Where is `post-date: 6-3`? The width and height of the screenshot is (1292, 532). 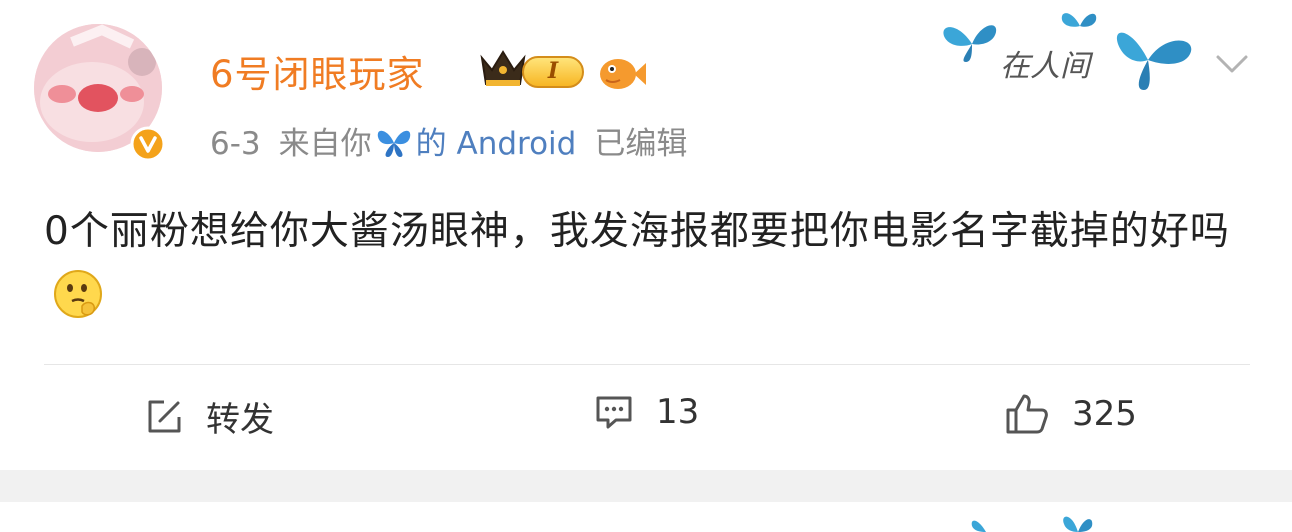 post-date: 6-3 is located at coordinates (235, 144).